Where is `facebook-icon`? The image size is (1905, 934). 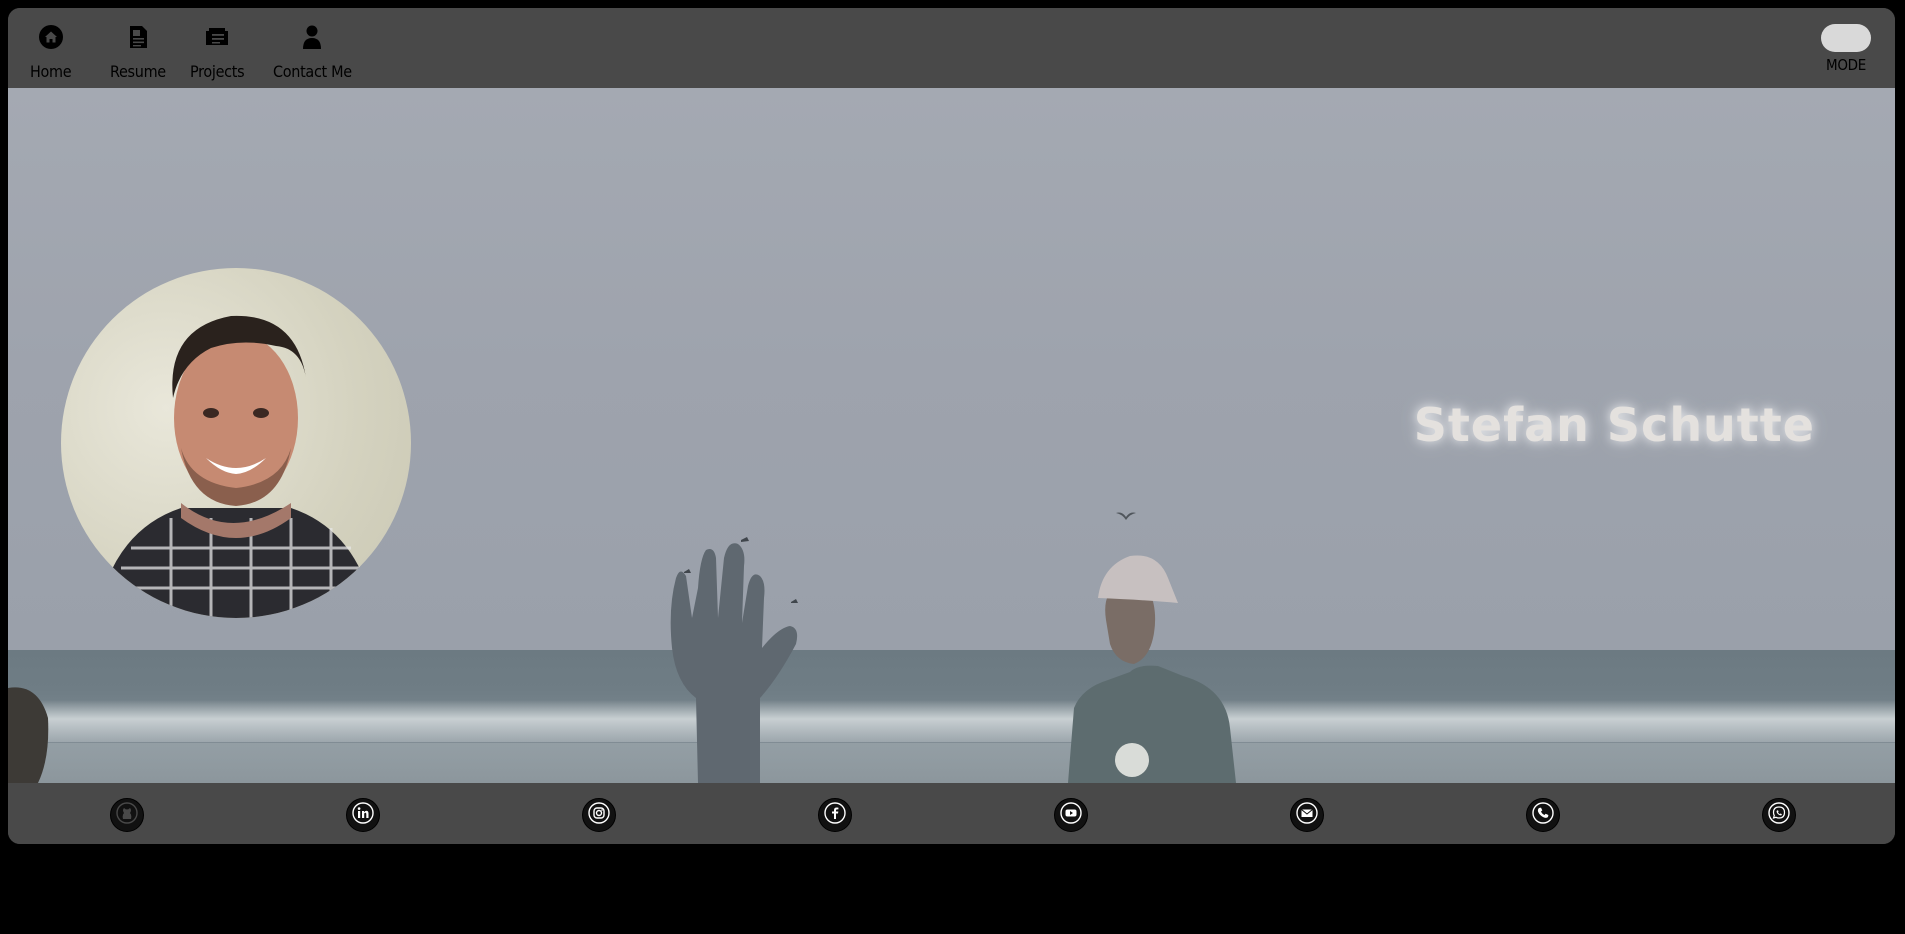 facebook-icon is located at coordinates (835, 815).